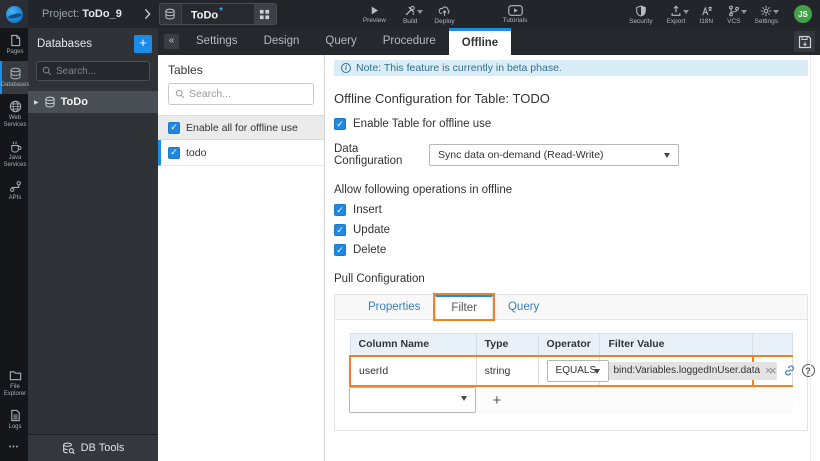  I want to click on add-database-button: +, so click(143, 44).